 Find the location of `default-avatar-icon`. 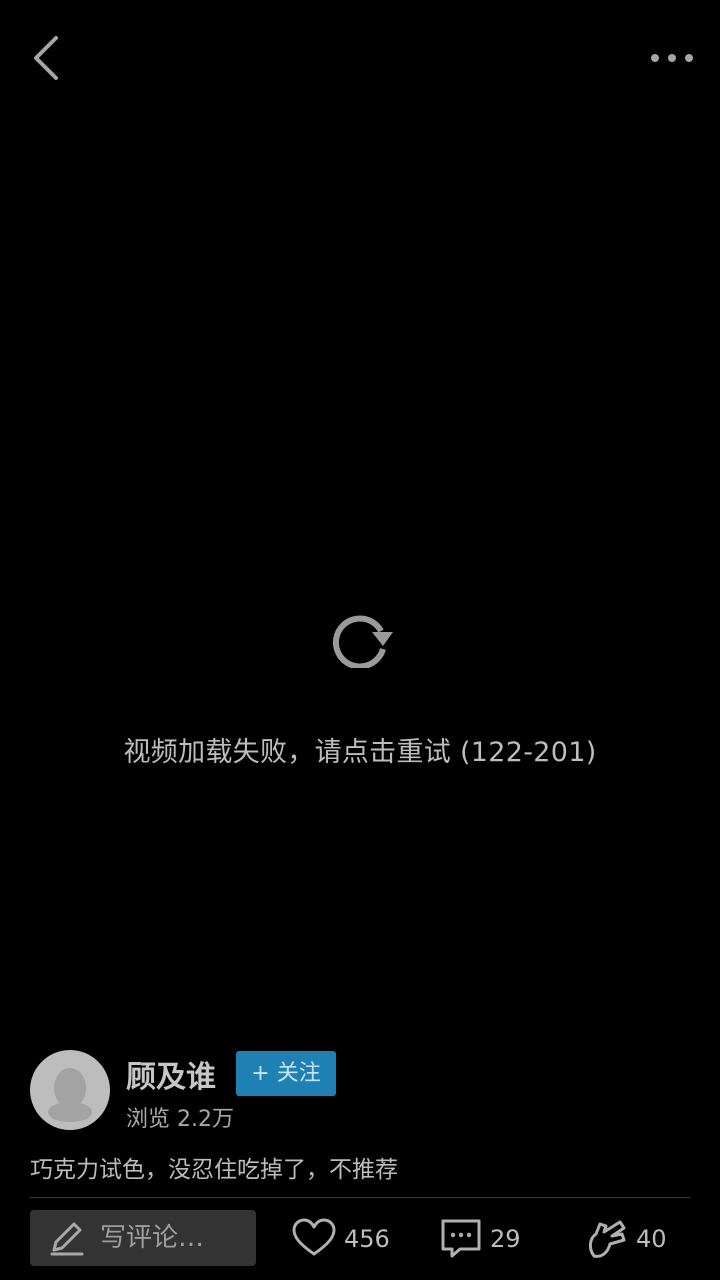

default-avatar-icon is located at coordinates (70, 1095).